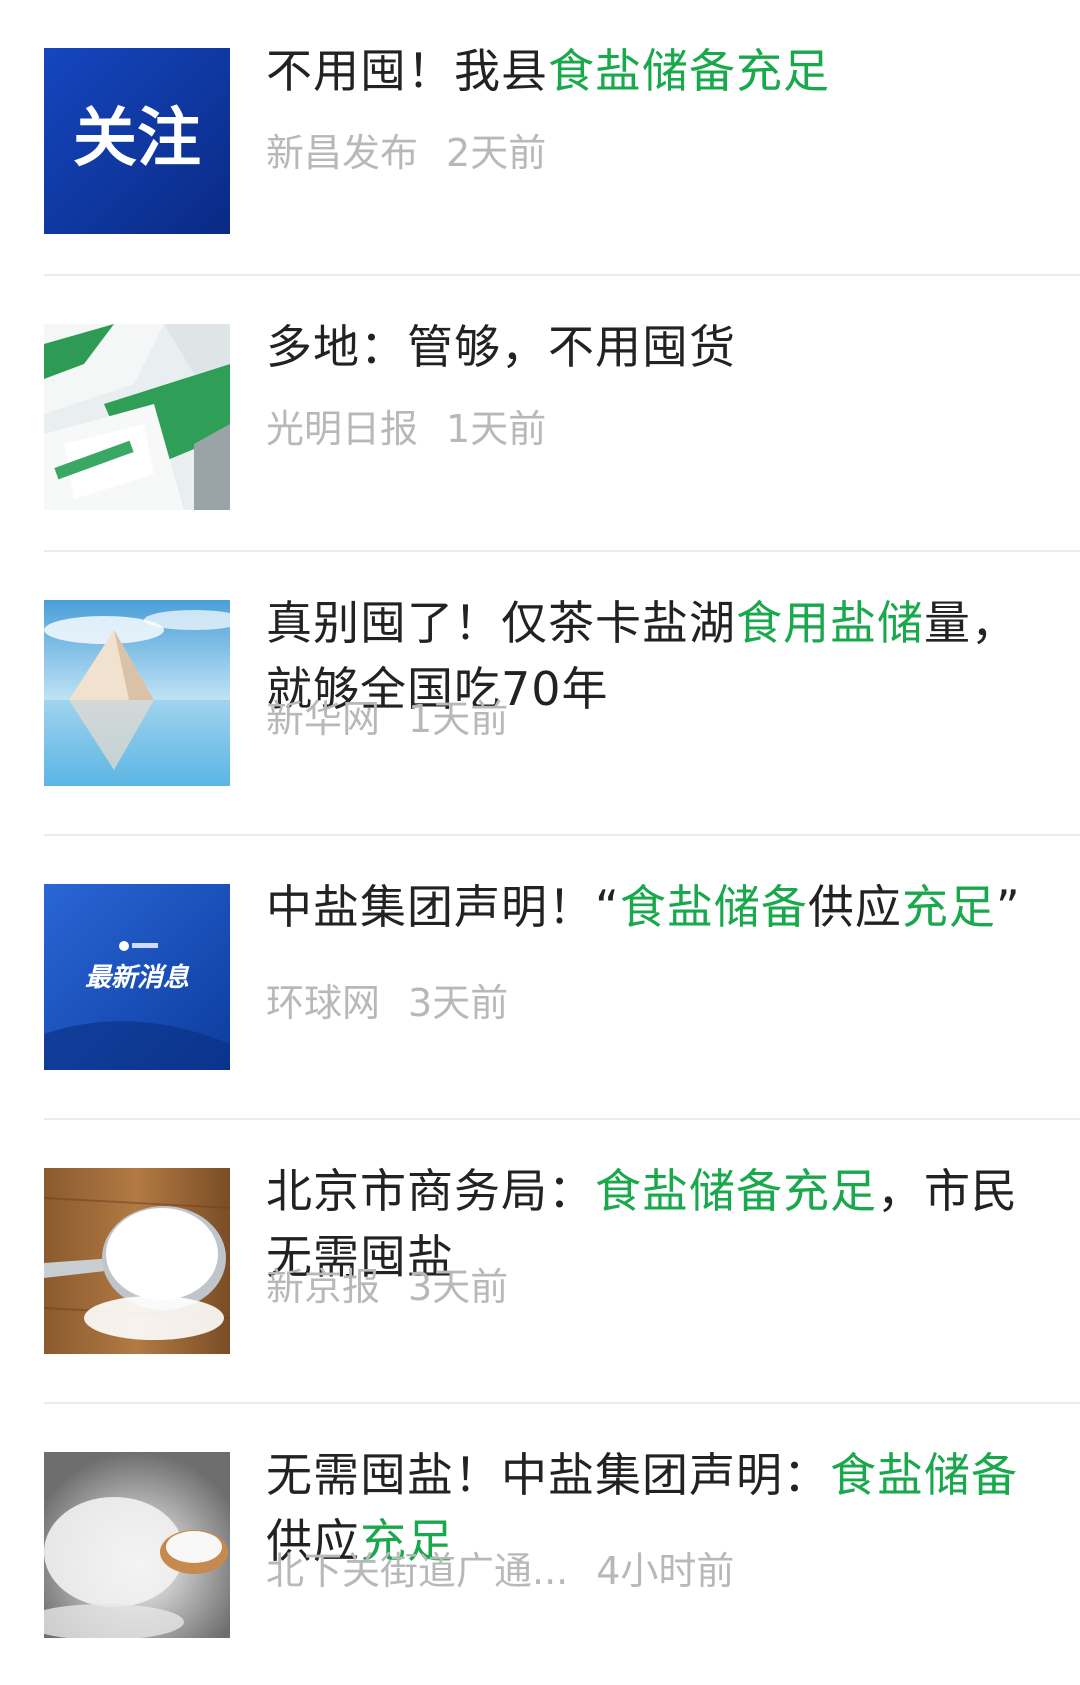 The height and width of the screenshot is (1685, 1080). I want to click on article-time: 4小时前, so click(665, 1571).